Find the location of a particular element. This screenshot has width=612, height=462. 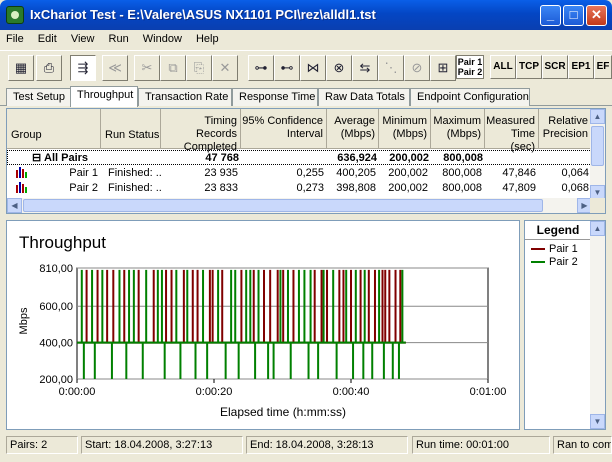

cut-icon: ✂ is located at coordinates (147, 68).